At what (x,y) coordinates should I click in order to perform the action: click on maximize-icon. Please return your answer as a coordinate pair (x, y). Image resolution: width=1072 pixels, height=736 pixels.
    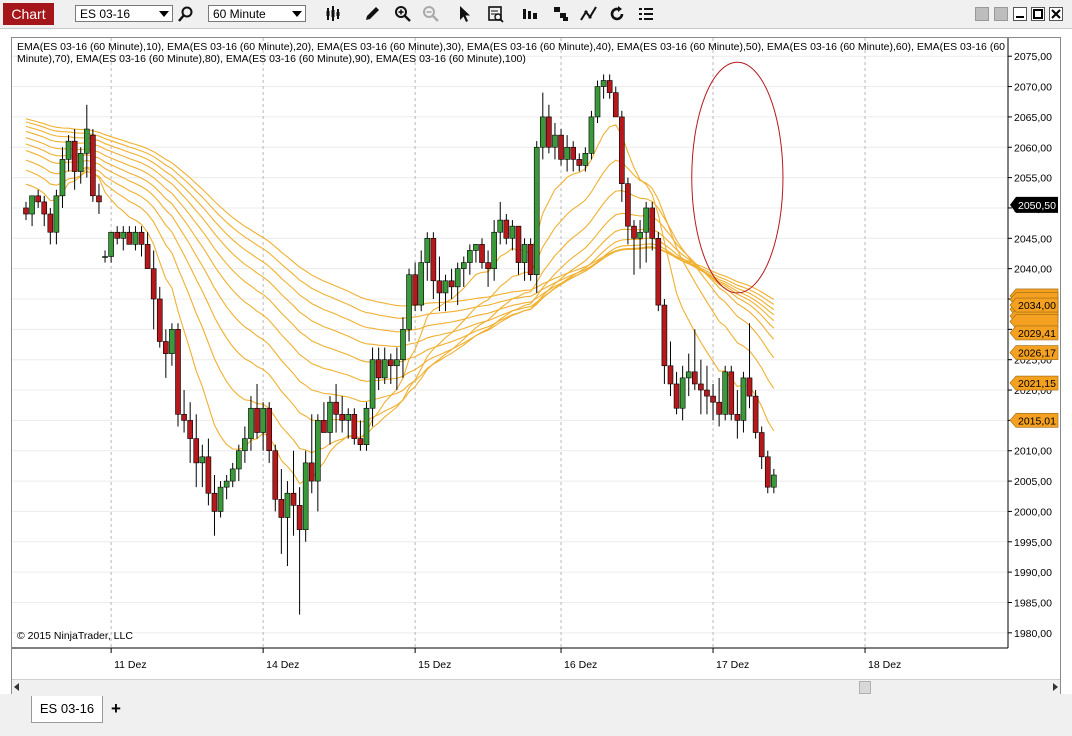
    Looking at the image, I should click on (1038, 14).